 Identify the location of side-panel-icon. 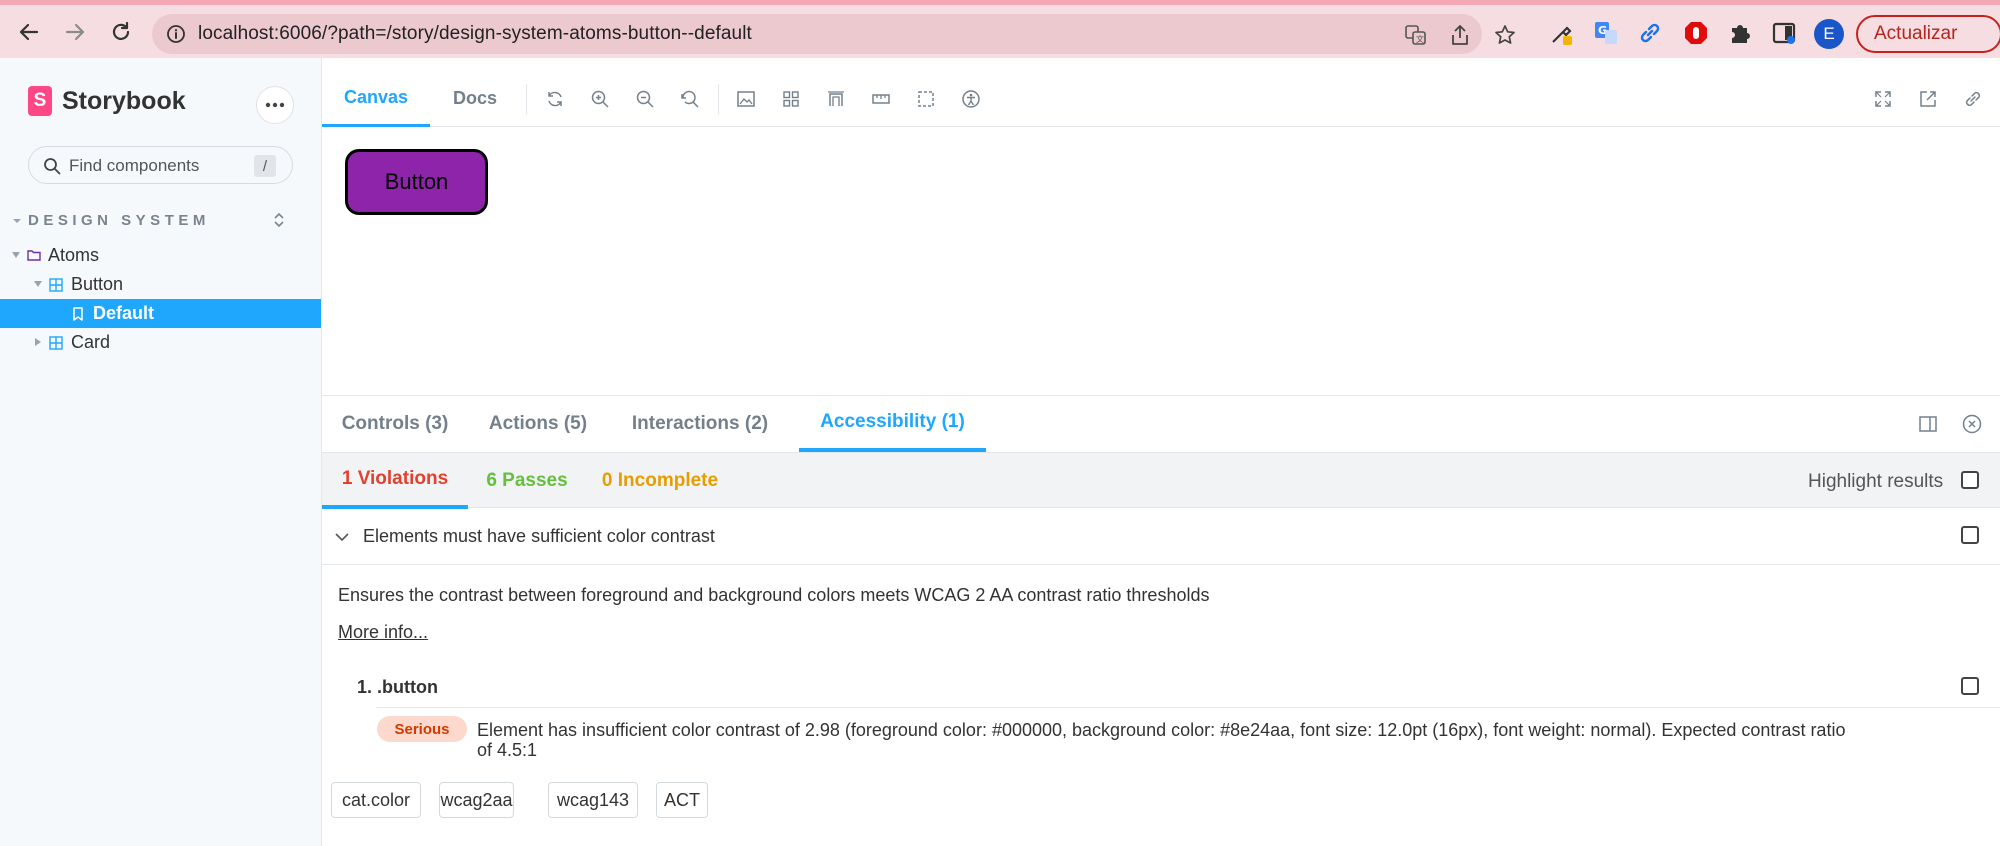
(1784, 33).